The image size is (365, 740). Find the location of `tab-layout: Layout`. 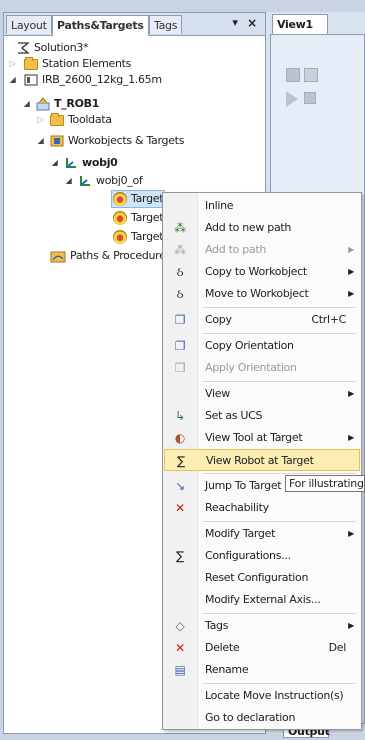

tab-layout: Layout is located at coordinates (29, 24).